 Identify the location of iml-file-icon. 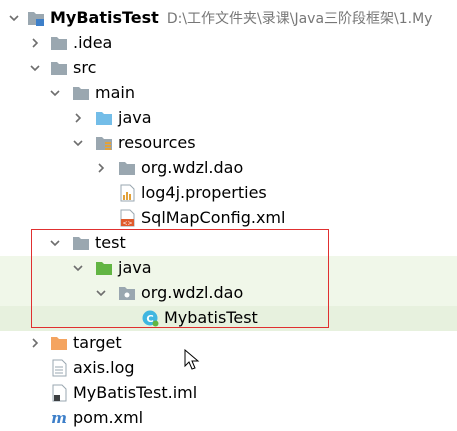
(59, 393).